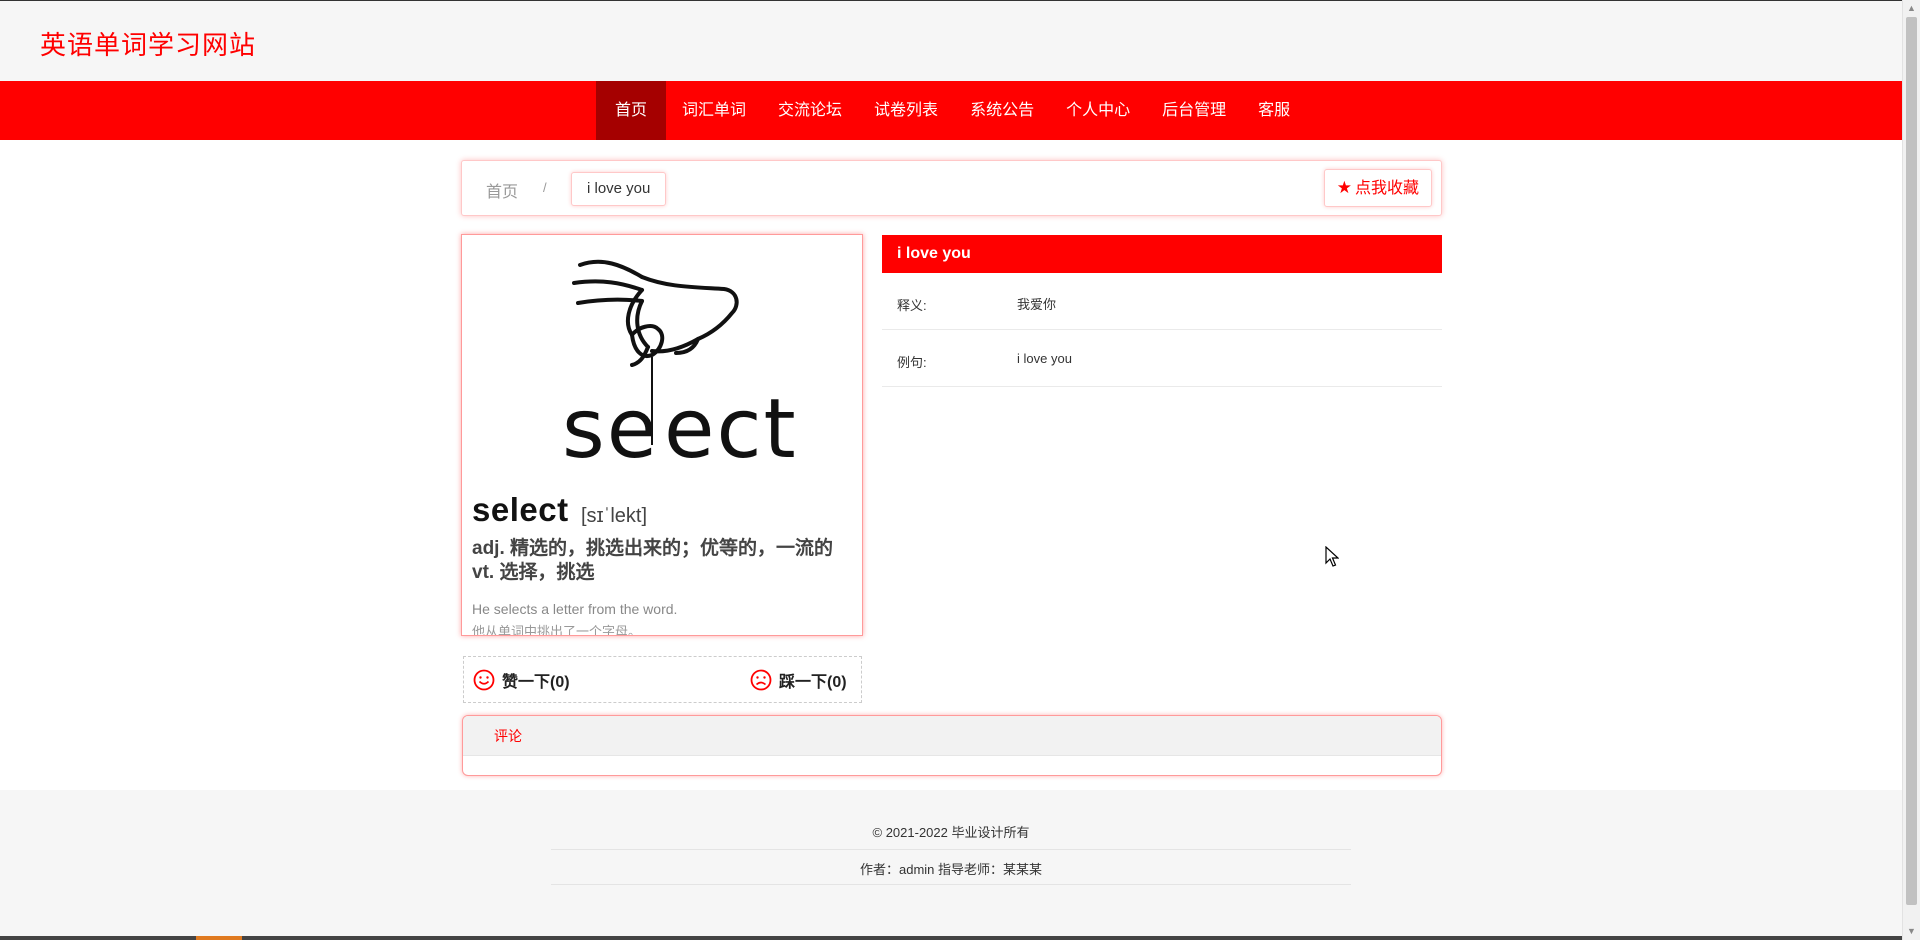  I want to click on like-label: 赞一下(0), so click(536, 682).